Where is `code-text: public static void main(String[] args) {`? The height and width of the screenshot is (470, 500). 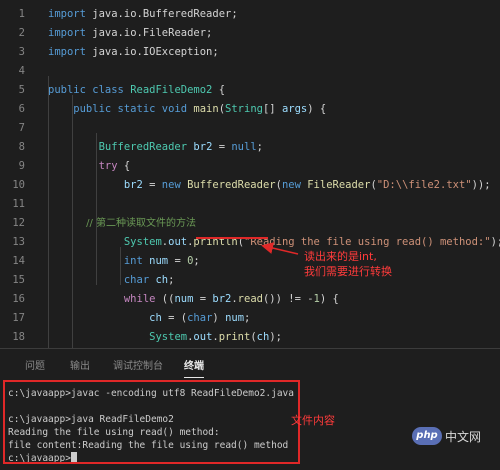
code-text: public static void main(String[] args) { is located at coordinates (187, 109).